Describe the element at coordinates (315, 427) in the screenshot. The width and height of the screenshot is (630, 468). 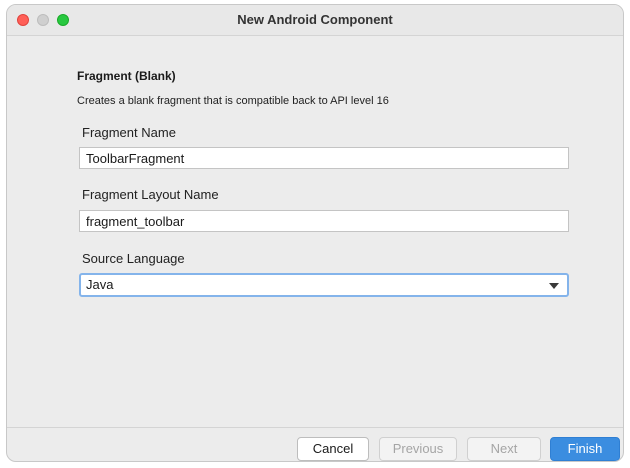
I see `footer-divider` at that location.